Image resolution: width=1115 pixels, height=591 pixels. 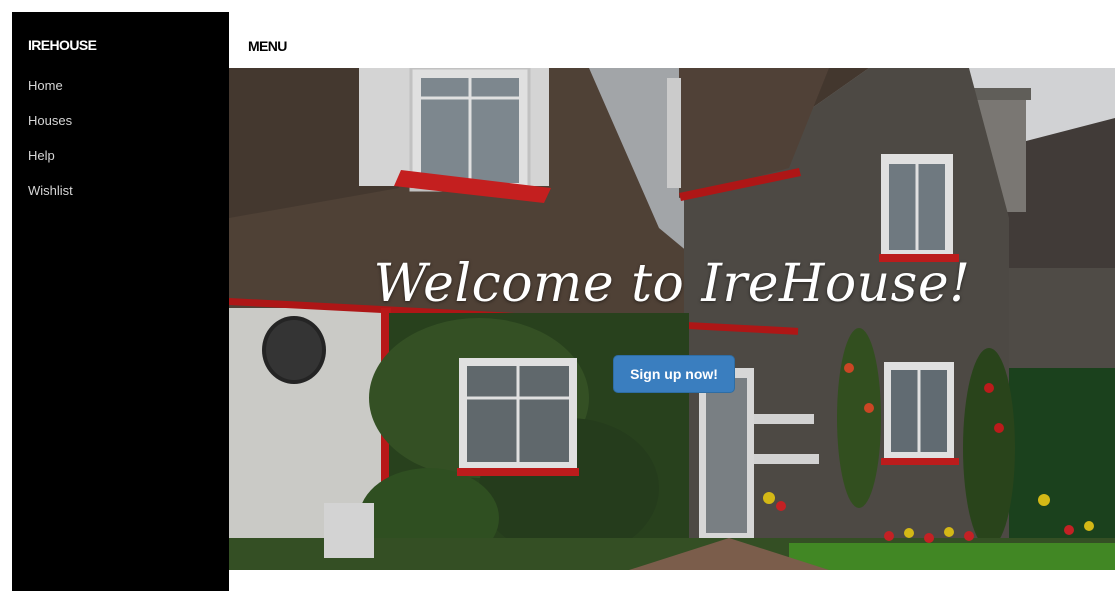 I want to click on menu-label: MENU, so click(x=267, y=46).